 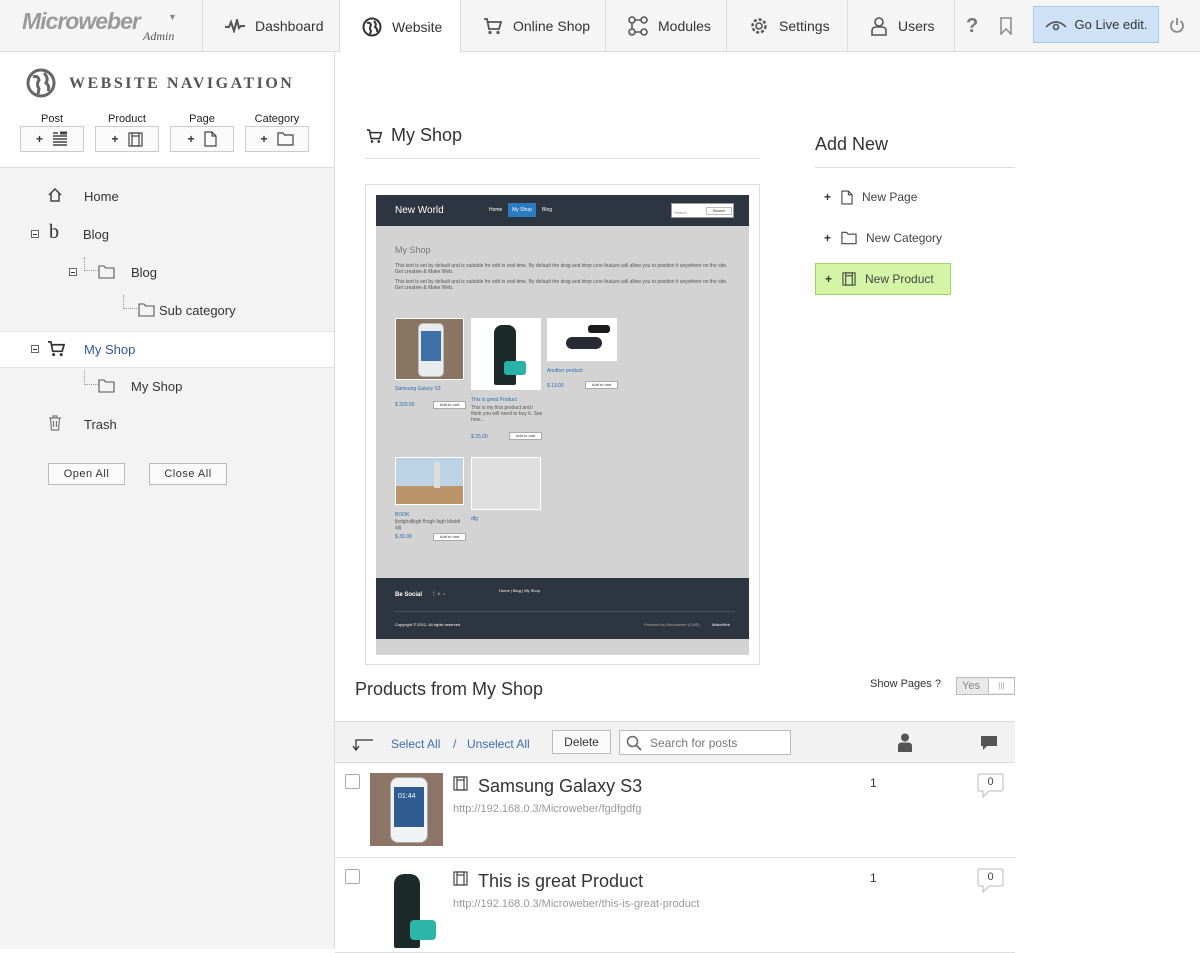 What do you see at coordinates (721, 624) in the screenshot?
I see `preview-makeweb: MakeWeb` at bounding box center [721, 624].